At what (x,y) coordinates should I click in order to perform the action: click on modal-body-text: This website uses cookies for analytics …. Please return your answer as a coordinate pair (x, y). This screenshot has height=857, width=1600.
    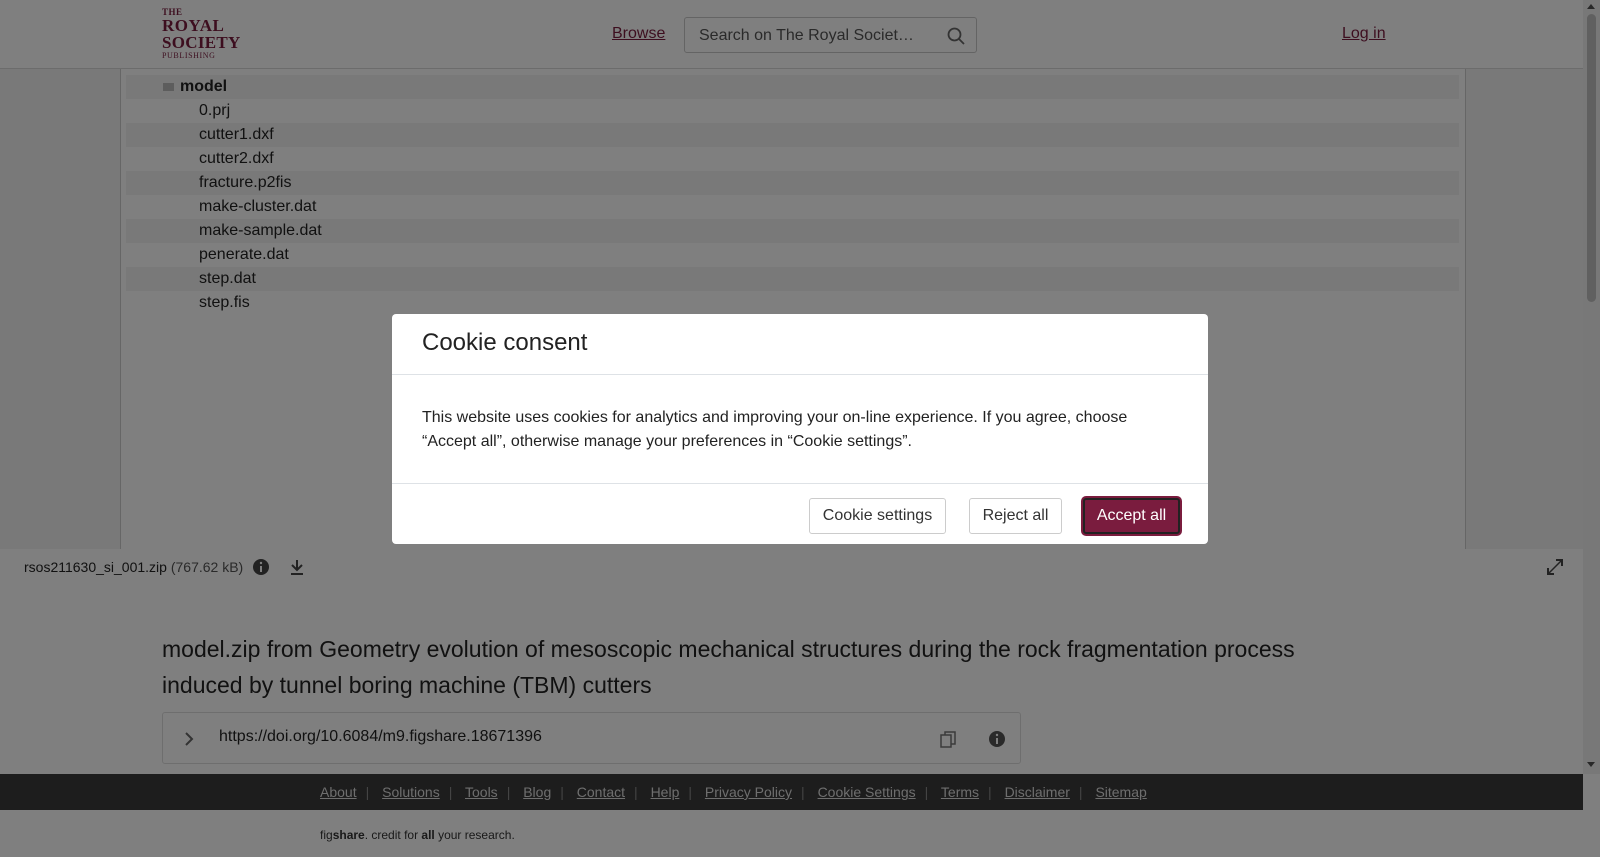
    Looking at the image, I should click on (775, 429).